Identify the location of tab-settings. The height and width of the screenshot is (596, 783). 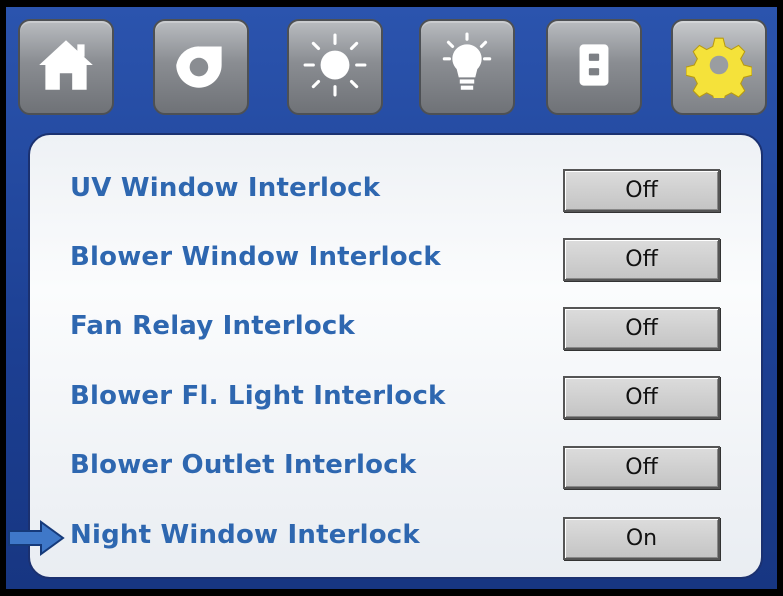
(719, 67).